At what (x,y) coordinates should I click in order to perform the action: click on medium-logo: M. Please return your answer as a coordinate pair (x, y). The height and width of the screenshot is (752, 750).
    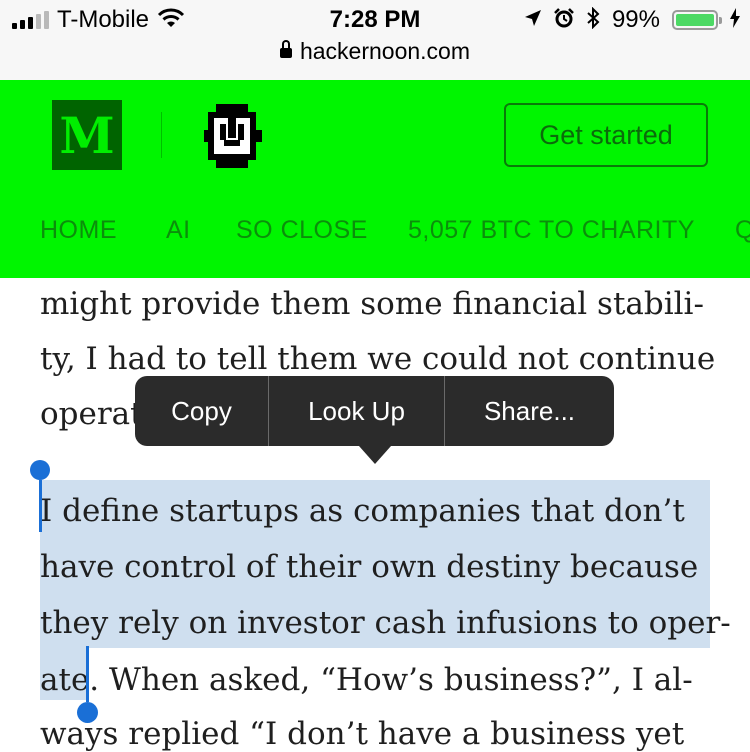
    Looking at the image, I should click on (87, 135).